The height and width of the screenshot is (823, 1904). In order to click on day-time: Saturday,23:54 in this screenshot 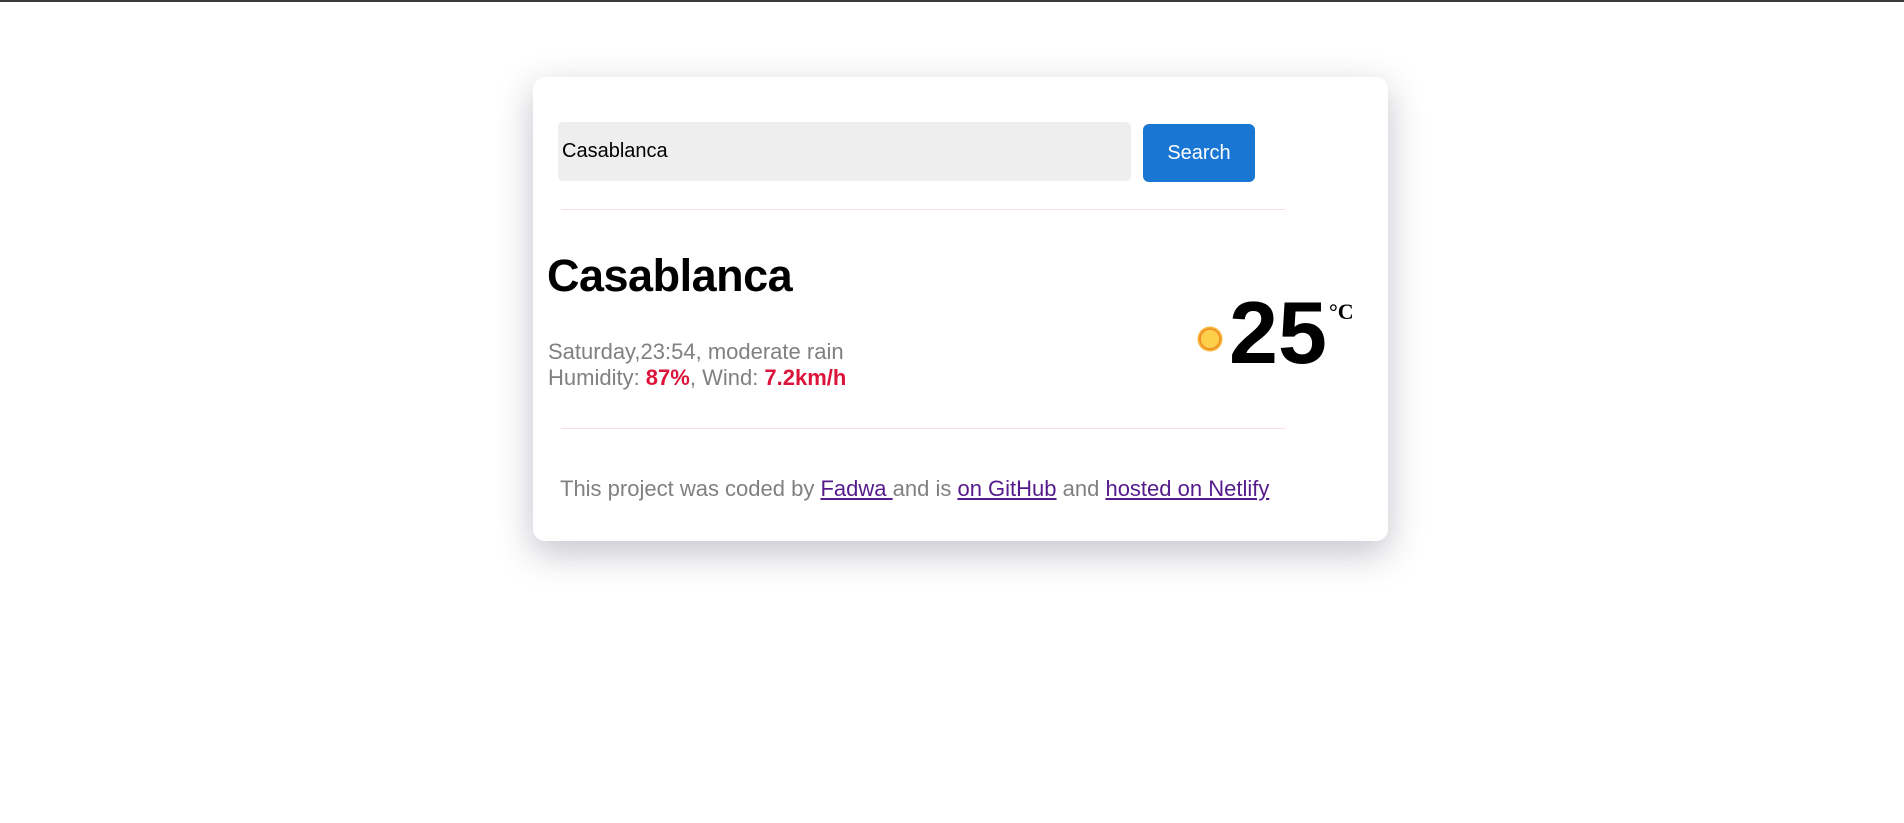, I will do `click(622, 351)`.